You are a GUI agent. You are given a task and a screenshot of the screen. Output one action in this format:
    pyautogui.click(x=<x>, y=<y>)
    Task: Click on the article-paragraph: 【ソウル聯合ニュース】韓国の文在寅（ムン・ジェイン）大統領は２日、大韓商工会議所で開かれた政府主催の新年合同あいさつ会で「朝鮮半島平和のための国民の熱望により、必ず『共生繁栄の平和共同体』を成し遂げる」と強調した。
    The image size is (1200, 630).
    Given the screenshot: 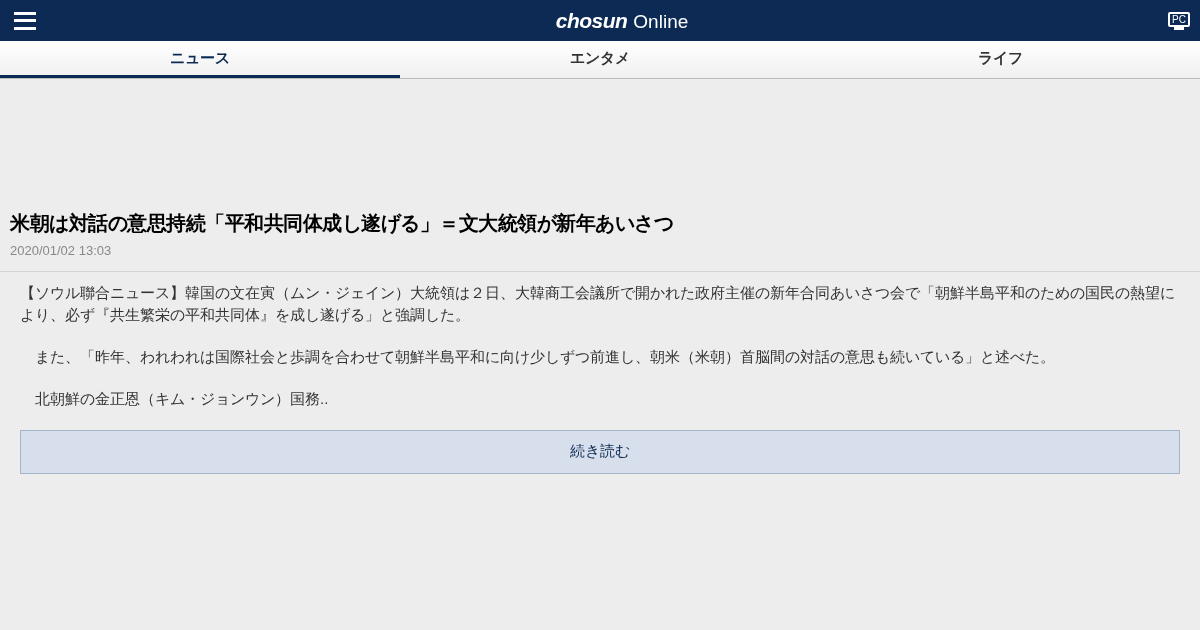 What is the action you would take?
    pyautogui.click(x=598, y=303)
    